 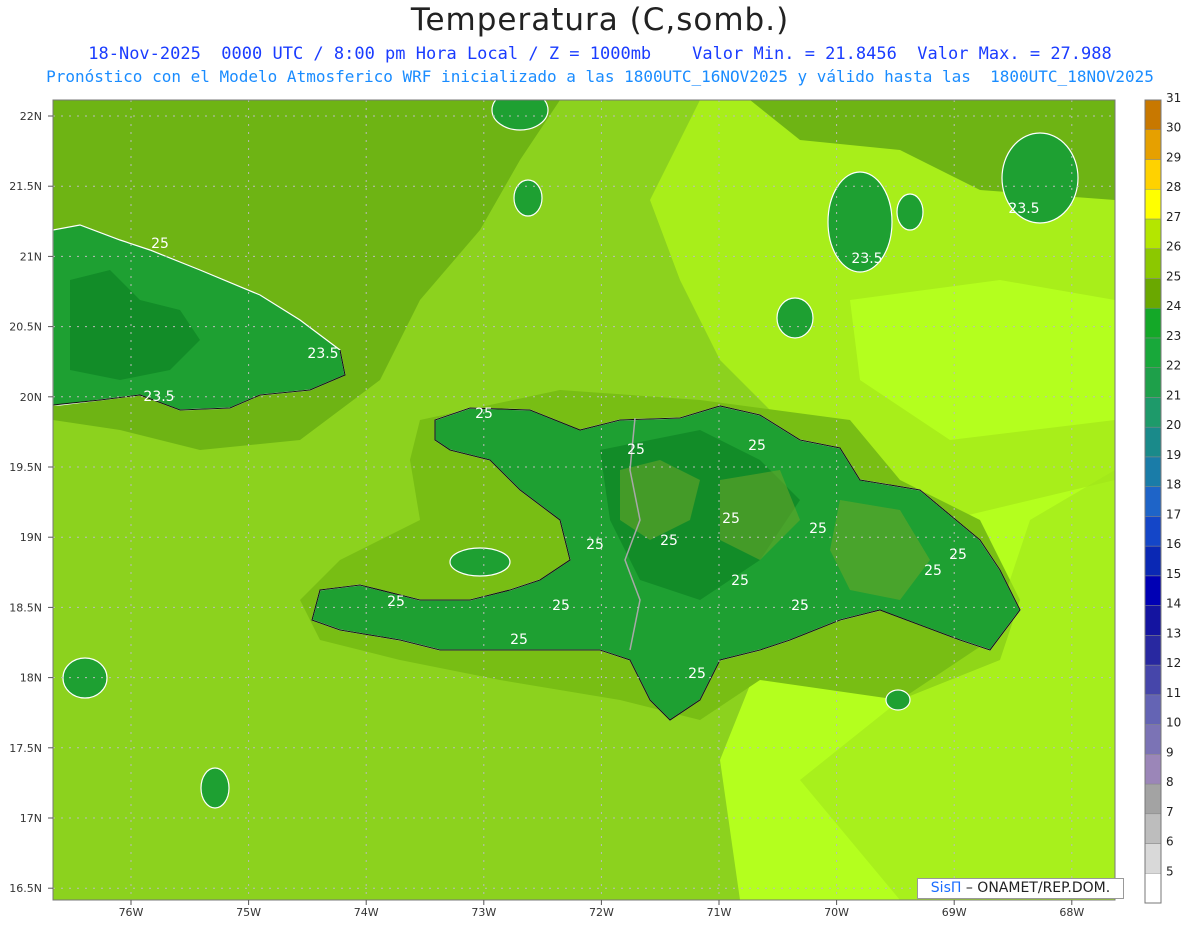 I want to click on lon-label: 74W, so click(x=366, y=912).